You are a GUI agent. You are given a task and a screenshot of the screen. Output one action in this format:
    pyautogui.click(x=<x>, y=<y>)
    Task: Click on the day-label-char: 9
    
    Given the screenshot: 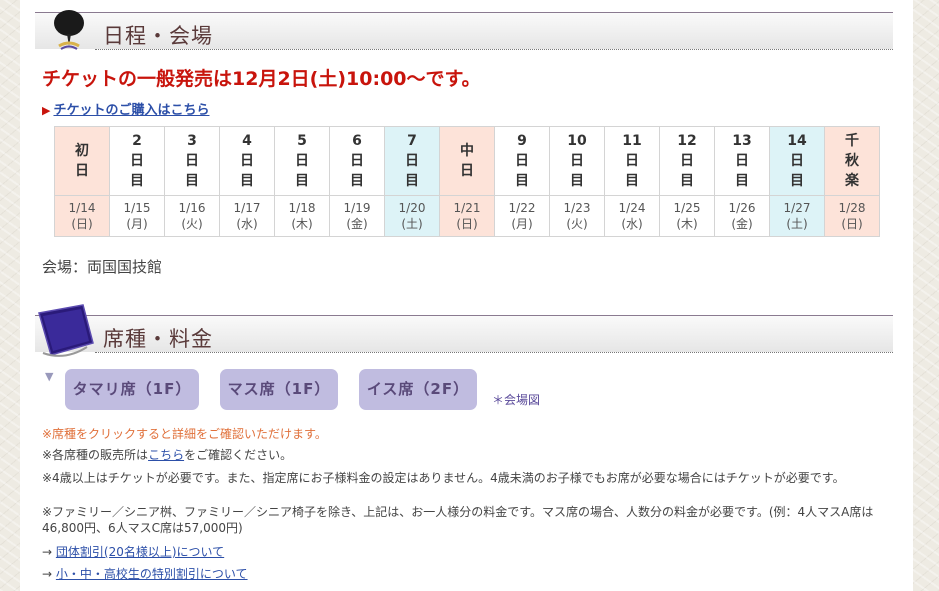 What is the action you would take?
    pyautogui.click(x=522, y=141)
    